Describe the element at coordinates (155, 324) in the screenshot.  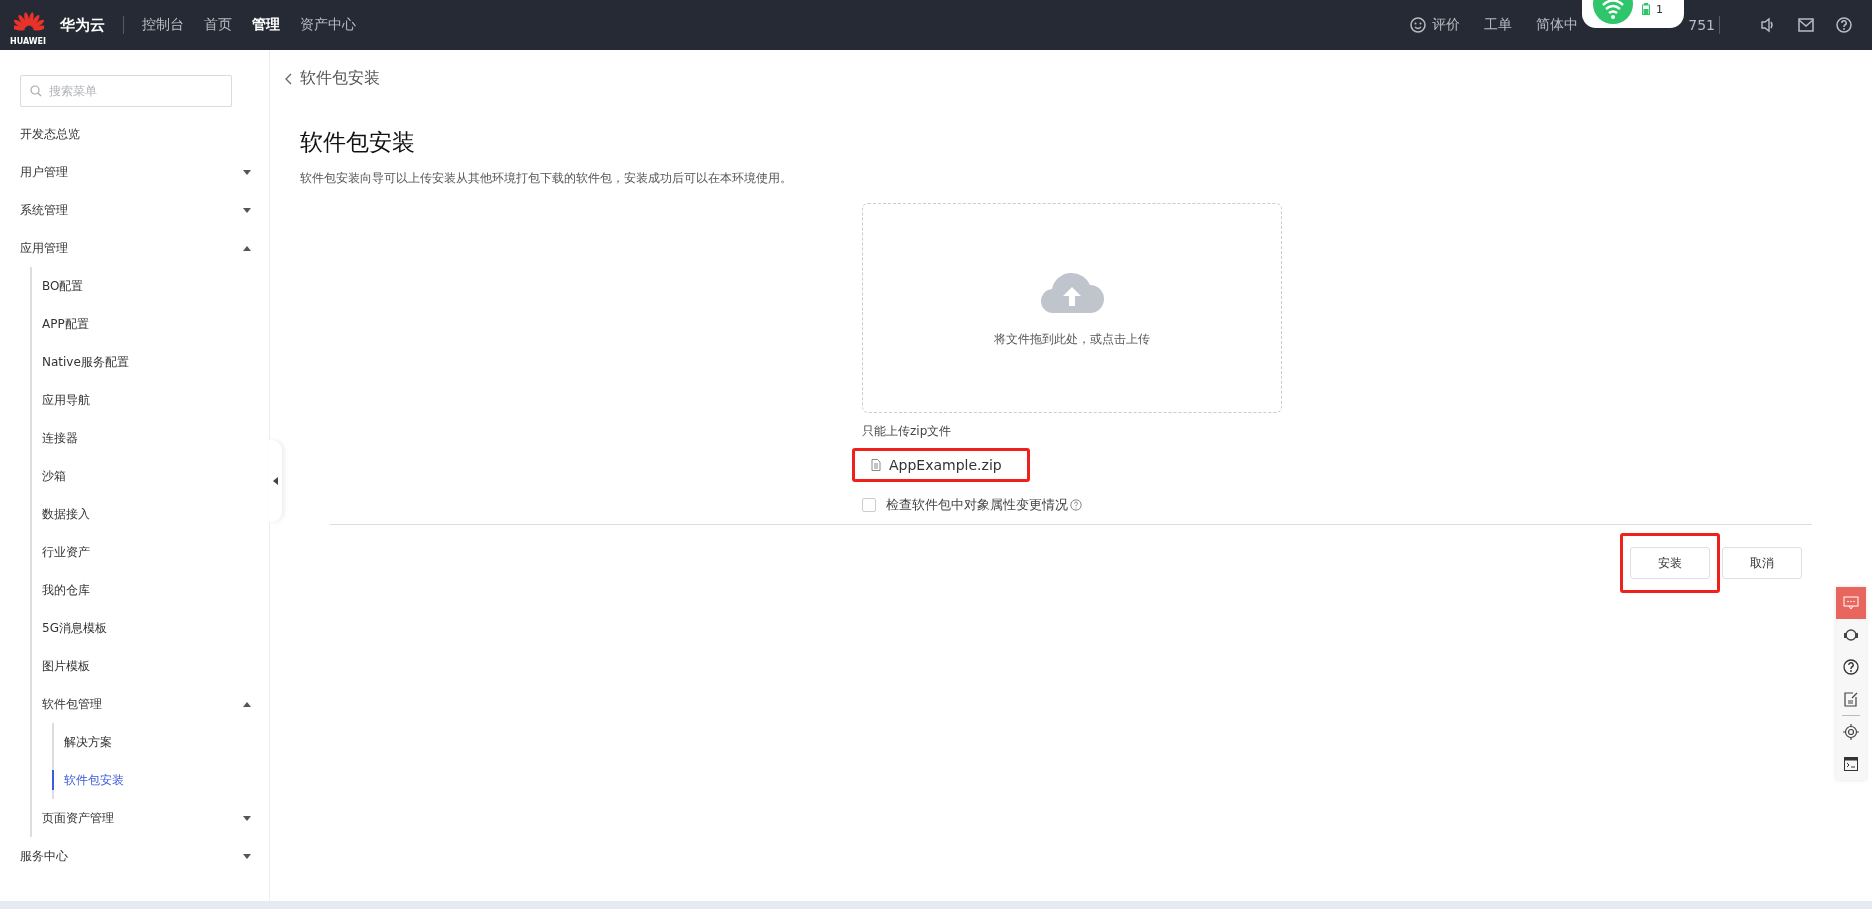
I see `sidebar-item: APP配置` at that location.